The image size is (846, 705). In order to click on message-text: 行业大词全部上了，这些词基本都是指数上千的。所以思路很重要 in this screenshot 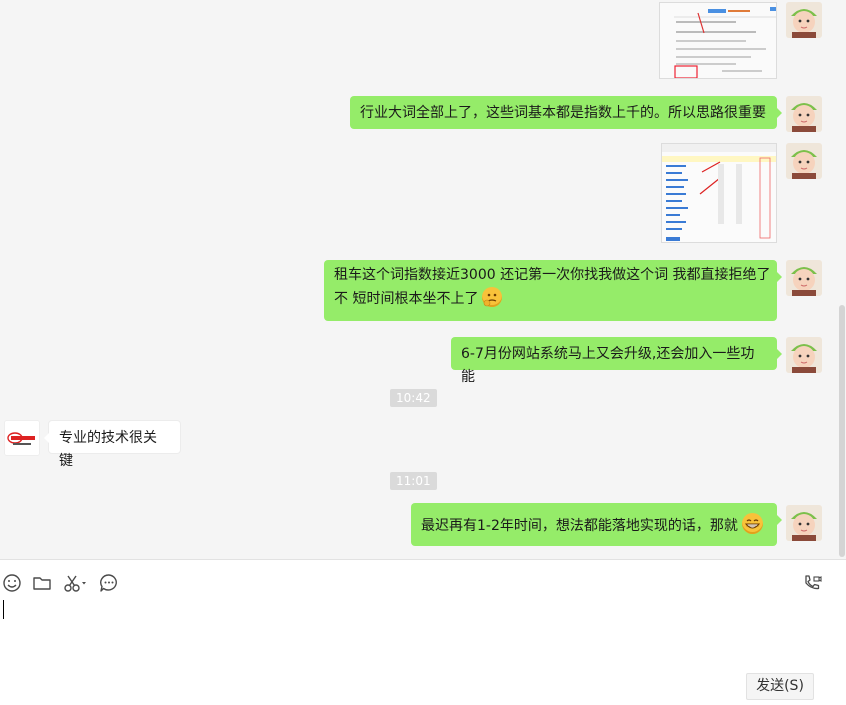, I will do `click(563, 113)`.